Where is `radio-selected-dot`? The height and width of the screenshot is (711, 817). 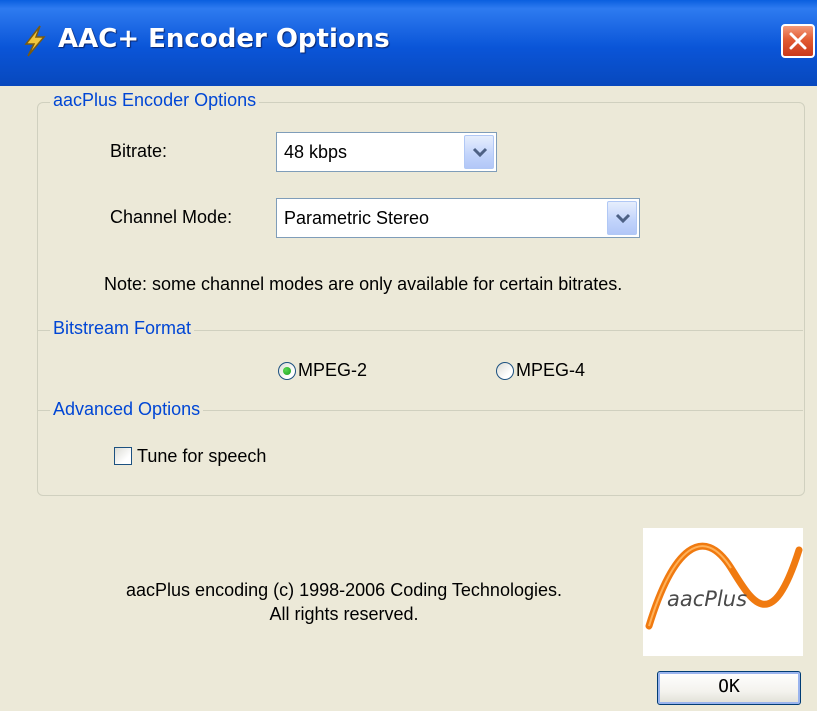 radio-selected-dot is located at coordinates (287, 371).